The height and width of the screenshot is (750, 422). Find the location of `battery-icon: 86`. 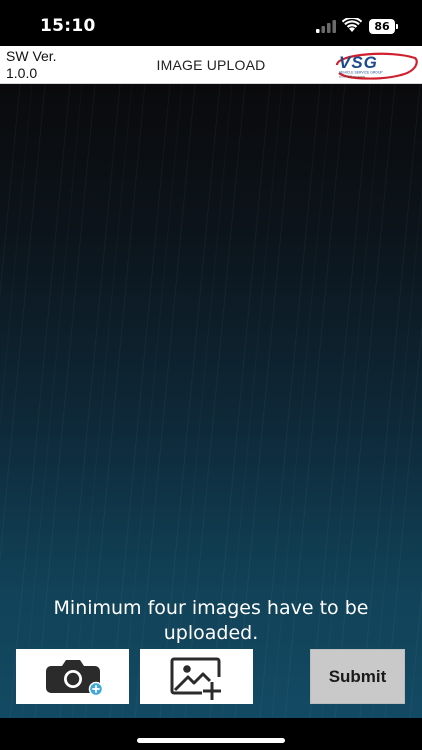

battery-icon: 86 is located at coordinates (383, 26).